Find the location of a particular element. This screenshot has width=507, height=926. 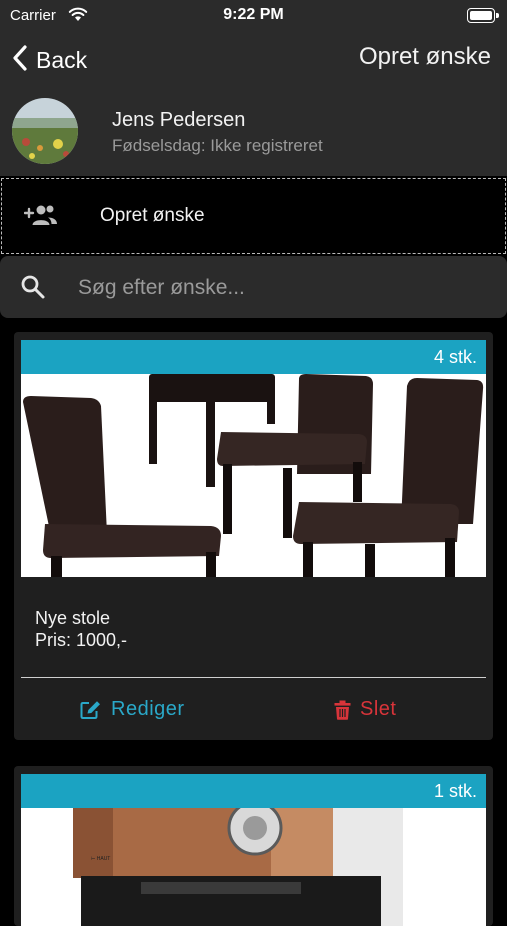

status-bar: Carrier 9:22 PM is located at coordinates (253, 16).